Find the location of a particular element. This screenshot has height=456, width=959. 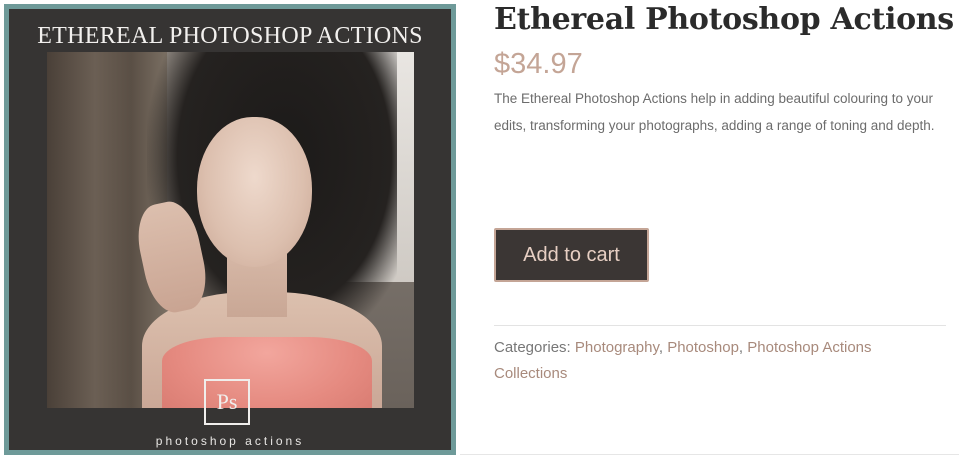

add-to-cart-button: Add to cart is located at coordinates (571, 255).